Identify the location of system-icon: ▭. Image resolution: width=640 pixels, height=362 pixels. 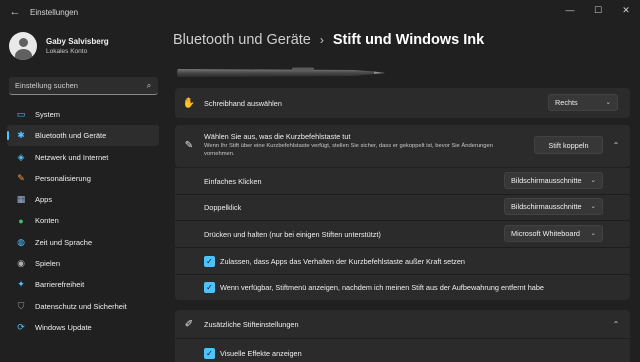
(21, 114).